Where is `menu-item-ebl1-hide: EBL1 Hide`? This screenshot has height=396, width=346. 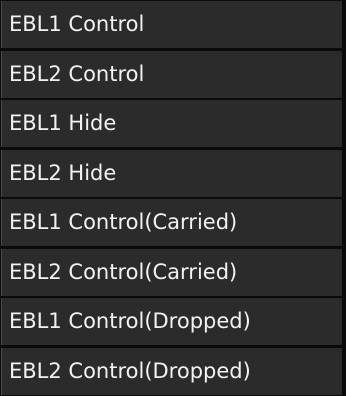 menu-item-ebl1-hide: EBL1 Hide is located at coordinates (171, 123).